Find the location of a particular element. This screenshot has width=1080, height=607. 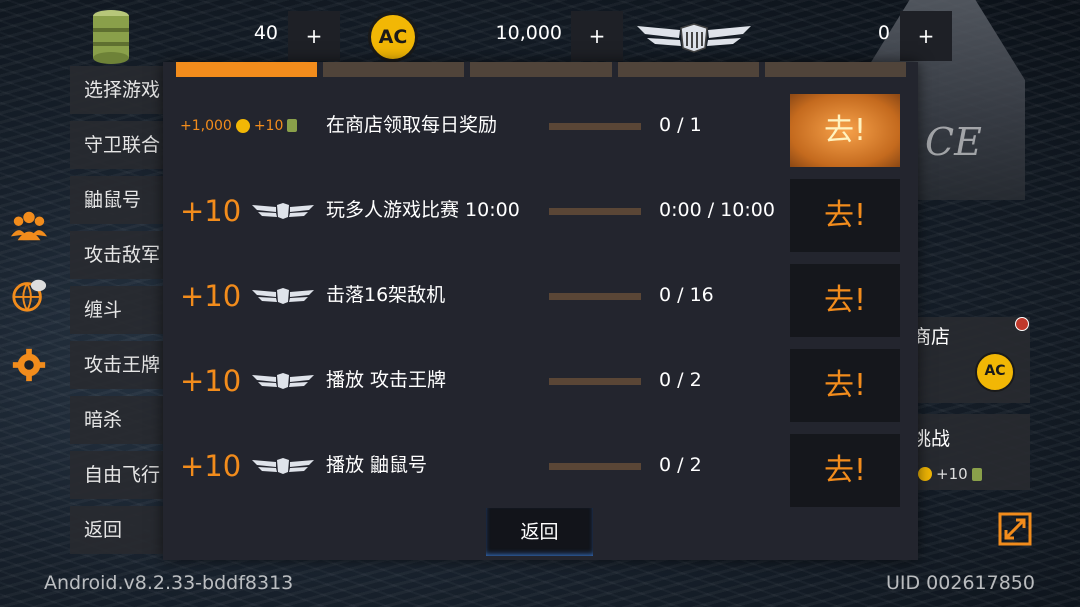

add-medal-button: + is located at coordinates (926, 36).